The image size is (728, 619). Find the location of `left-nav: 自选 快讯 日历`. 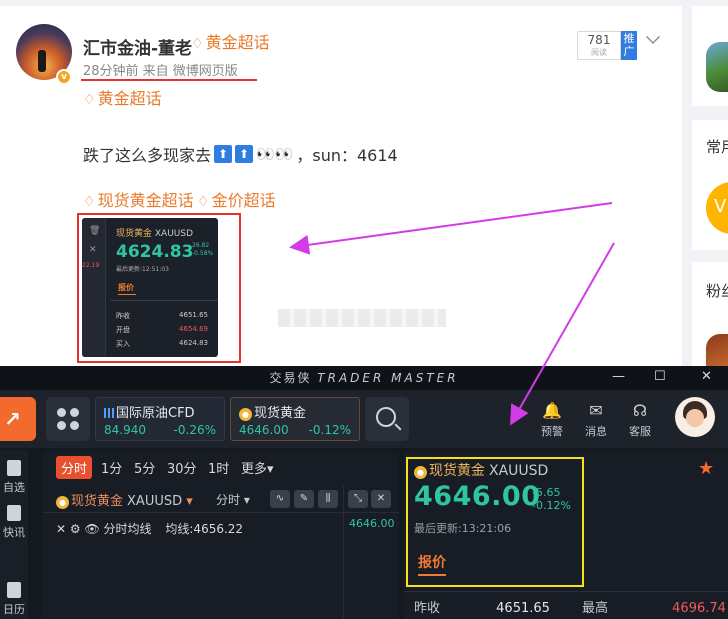

left-nav: 自选 快讯 日历 is located at coordinates (14, 534).